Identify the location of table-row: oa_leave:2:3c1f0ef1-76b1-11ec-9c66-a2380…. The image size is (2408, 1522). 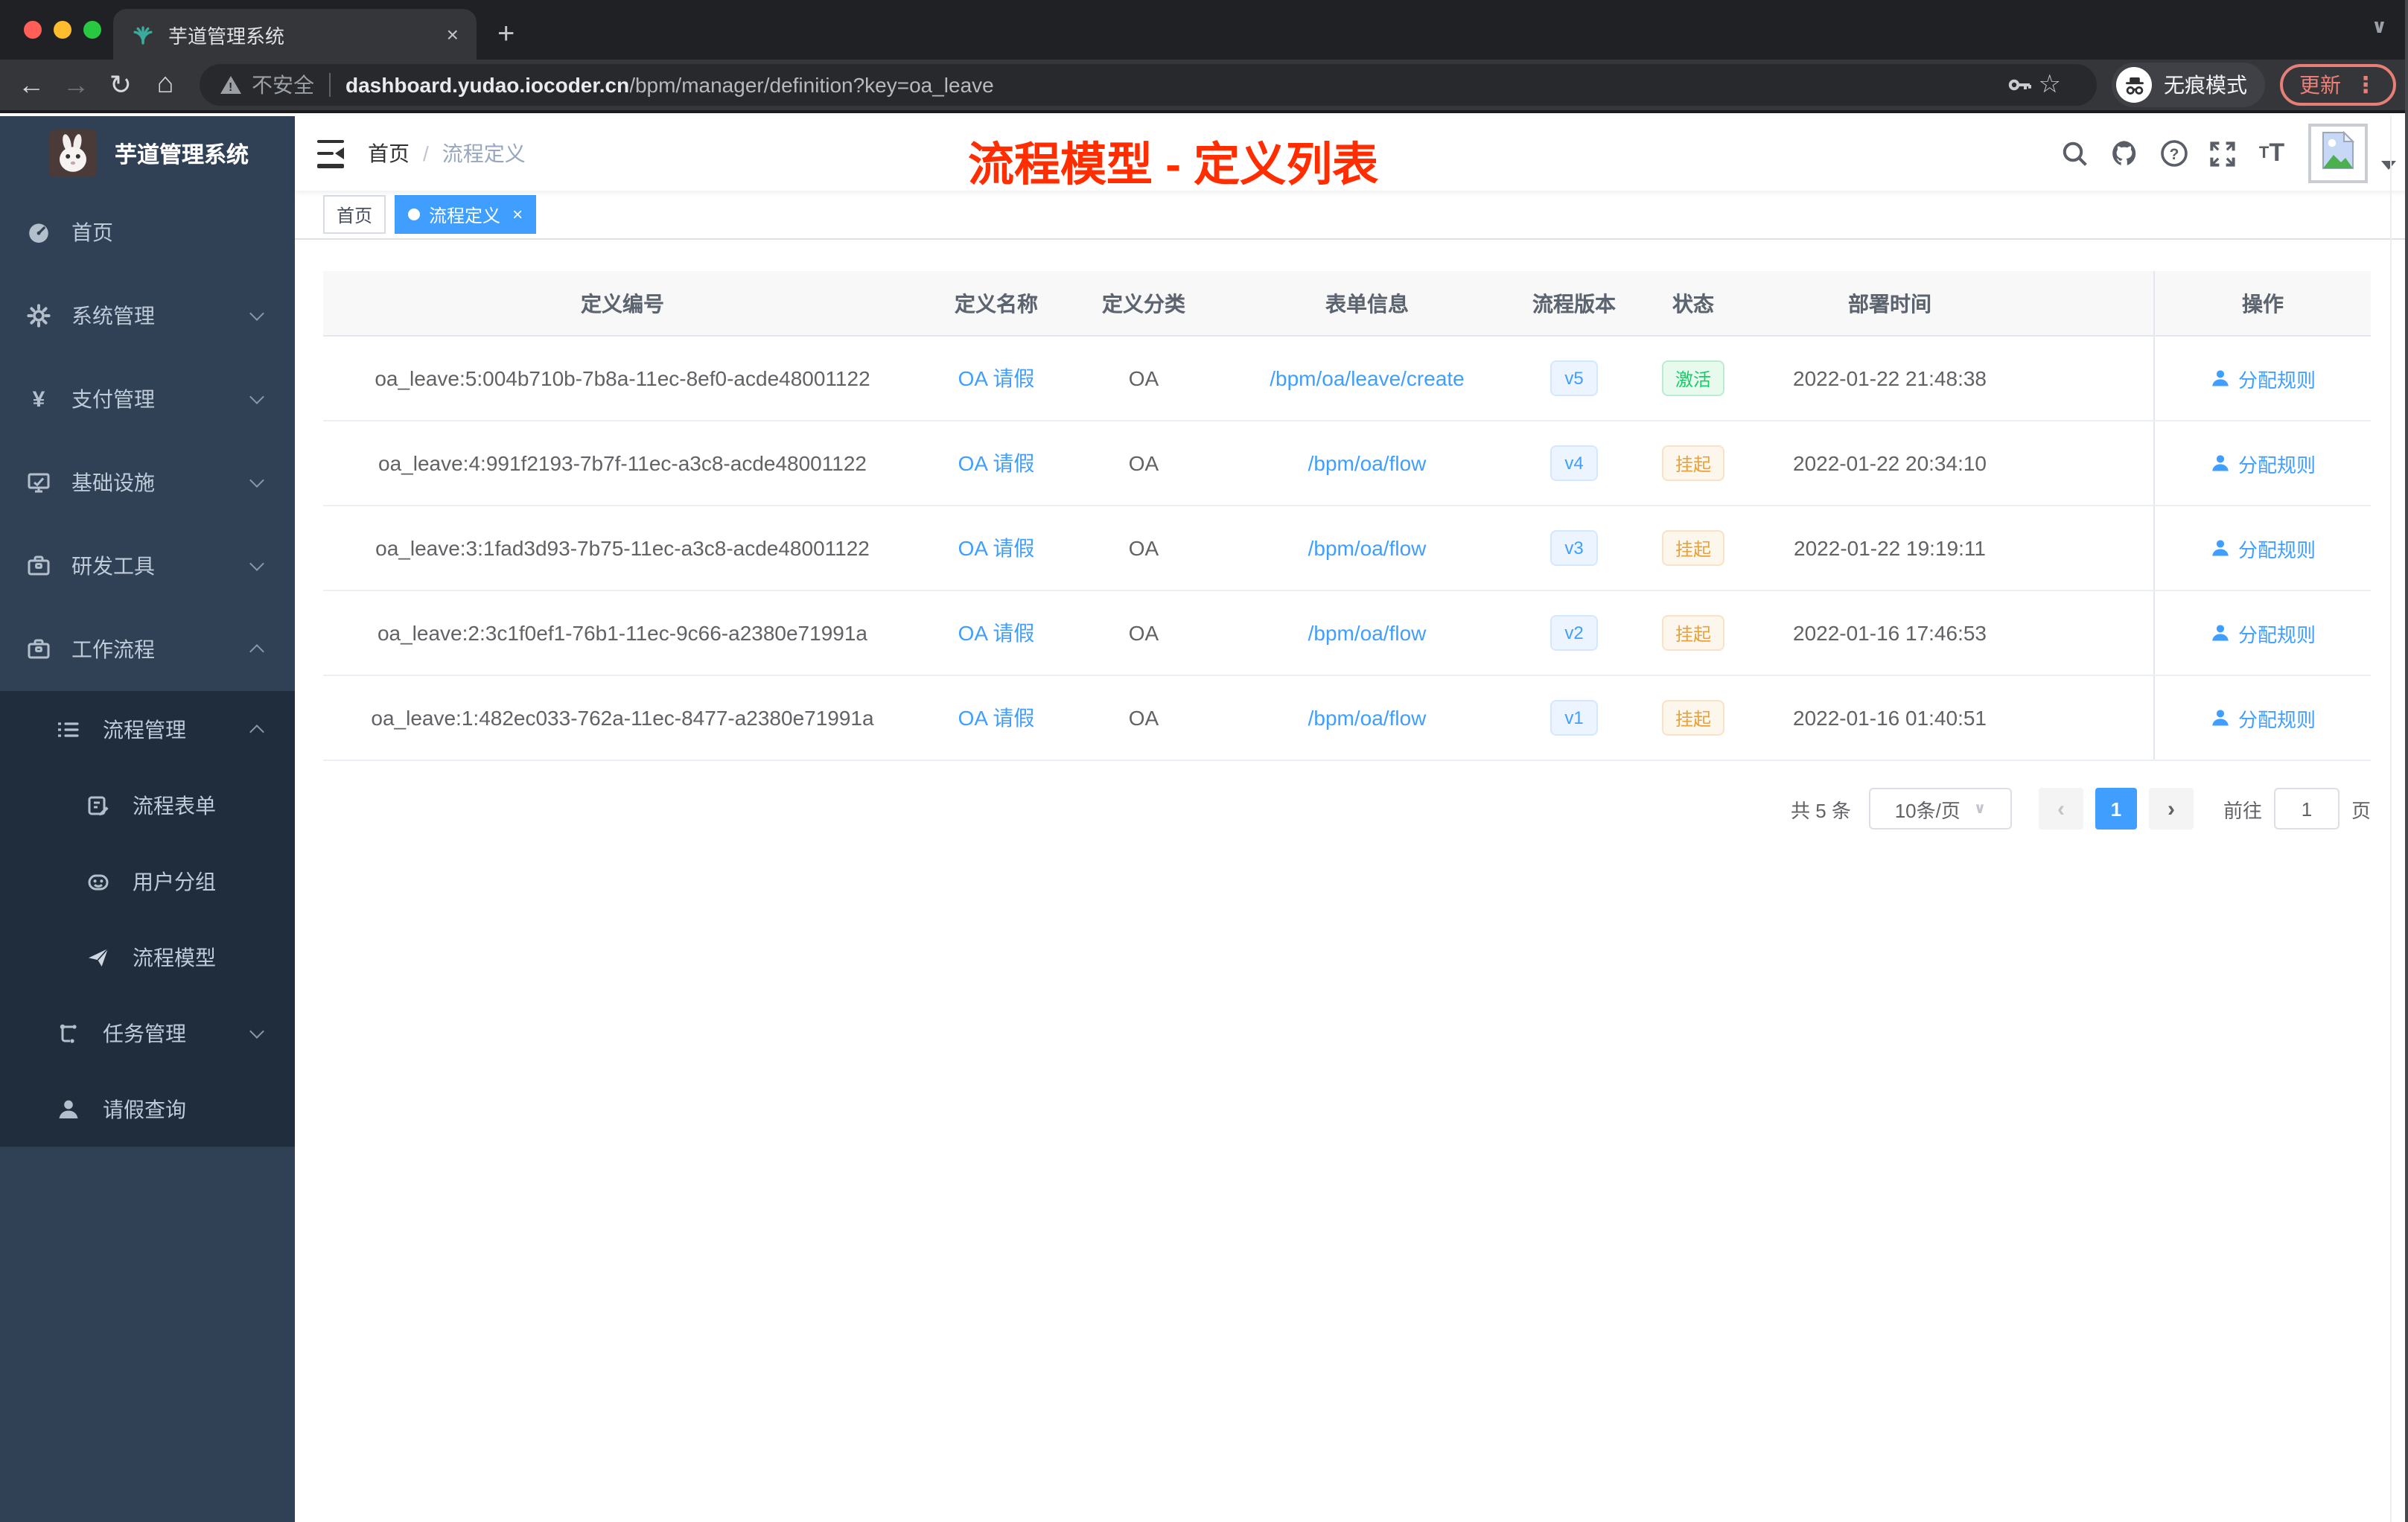
(1347, 633).